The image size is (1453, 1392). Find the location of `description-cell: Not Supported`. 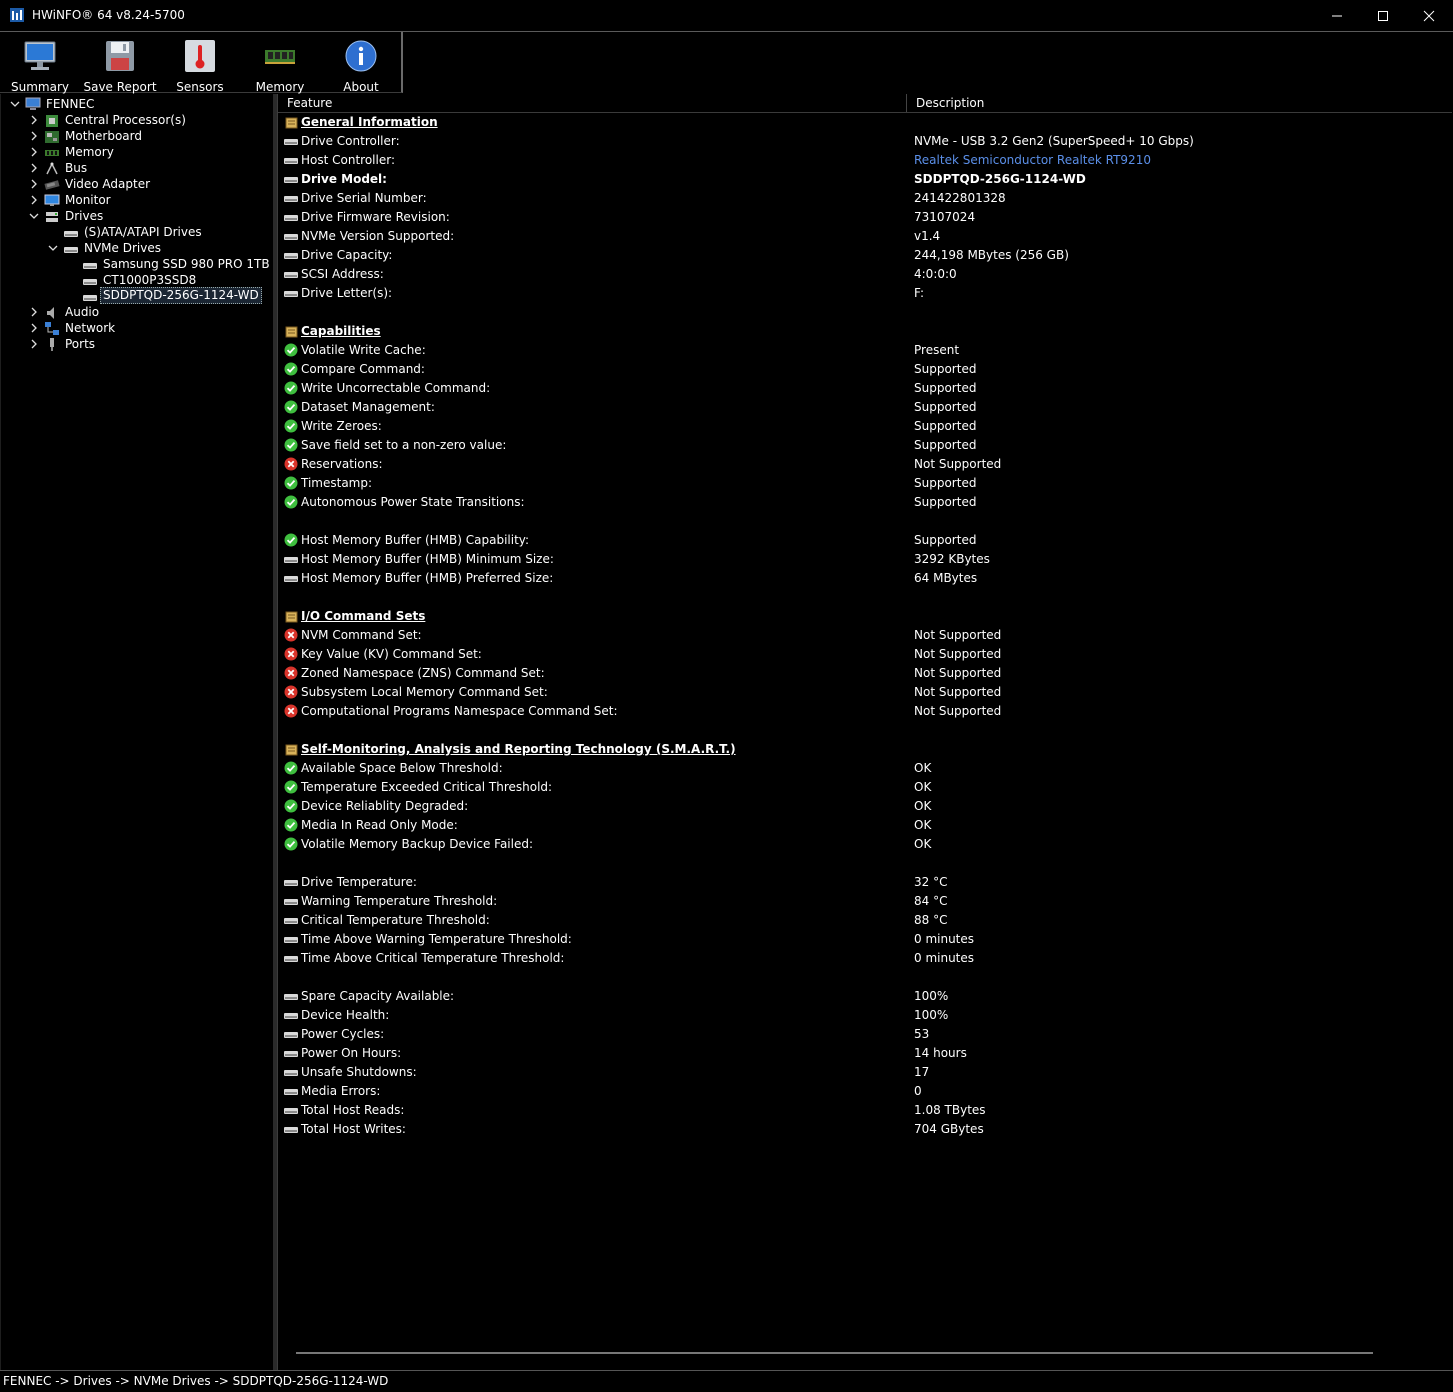

description-cell: Not Supported is located at coordinates (958, 635).